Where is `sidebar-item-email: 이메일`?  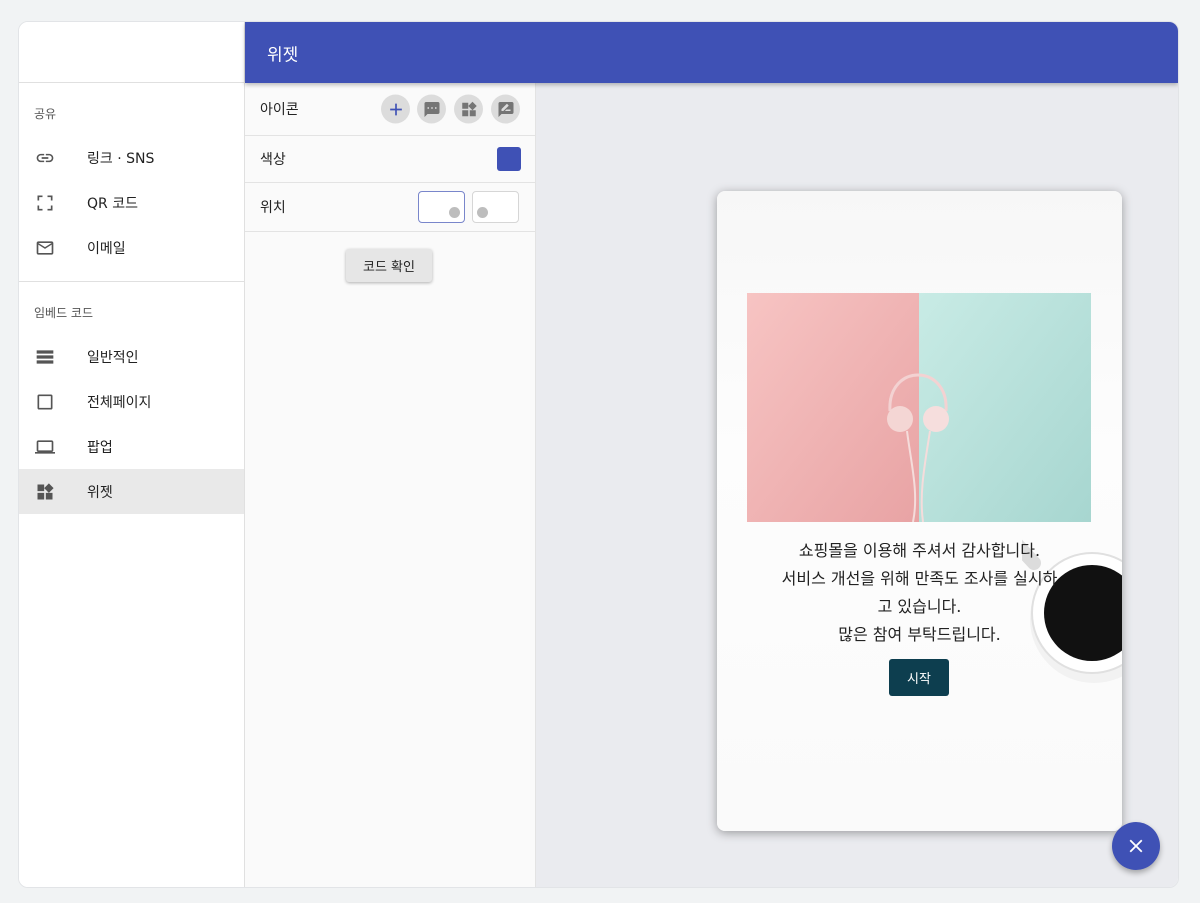 sidebar-item-email: 이메일 is located at coordinates (131, 247).